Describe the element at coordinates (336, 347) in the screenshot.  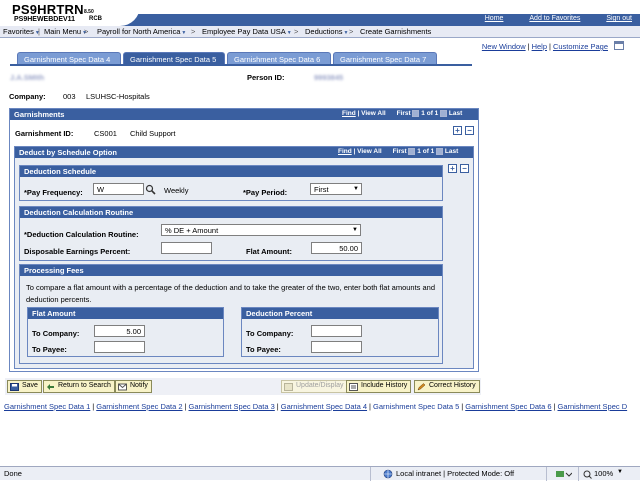
I see `pct-to-payee-input` at that location.